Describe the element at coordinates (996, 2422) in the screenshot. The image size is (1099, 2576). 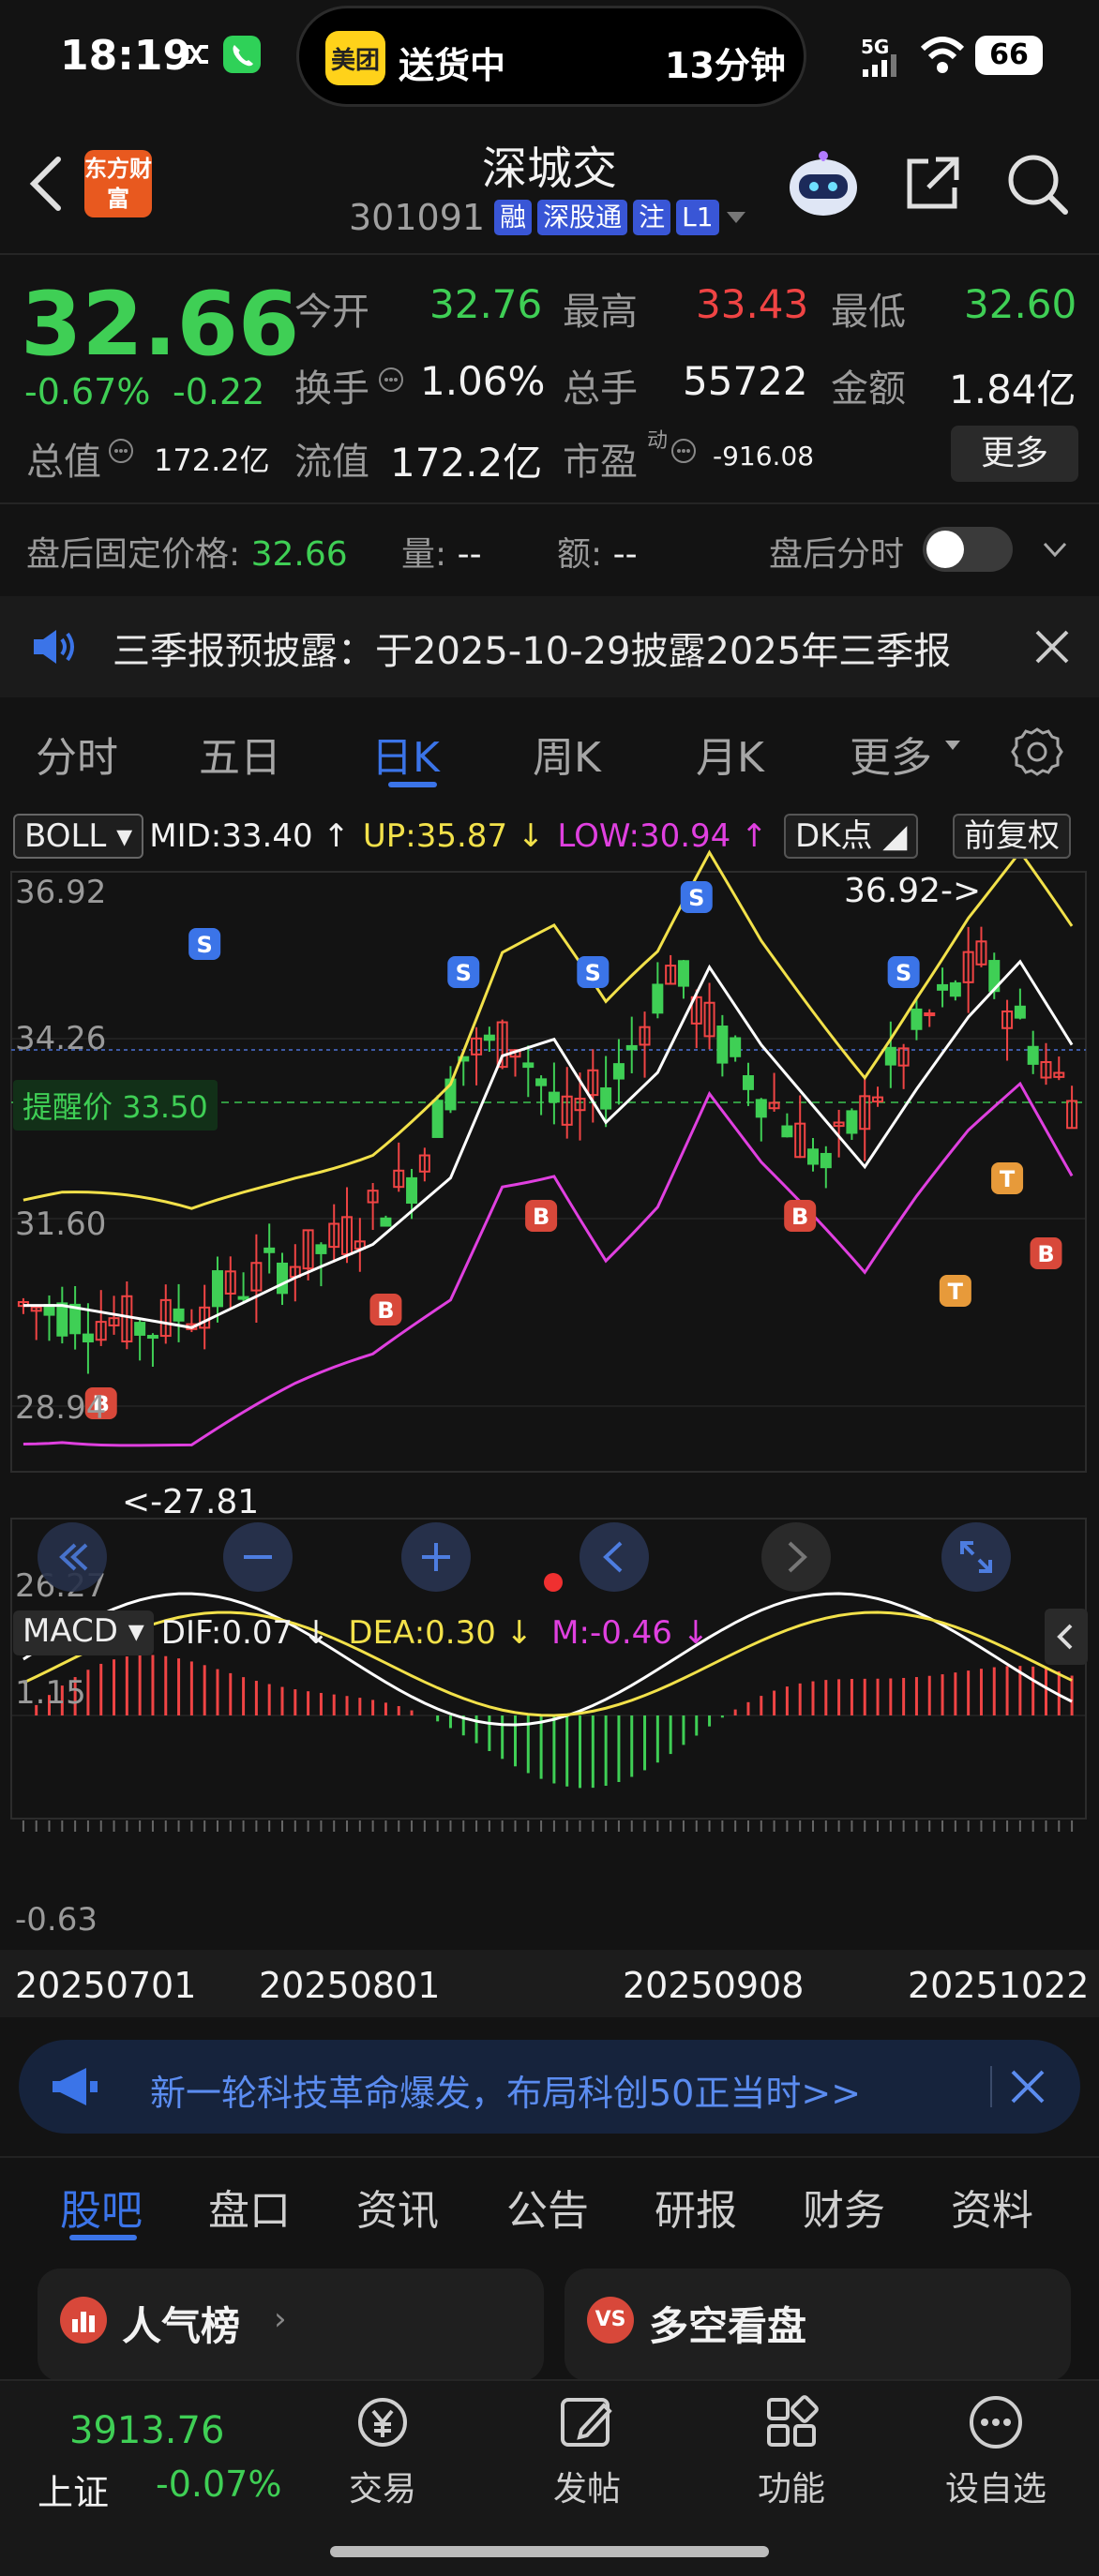
I see `more-dots-icon` at that location.